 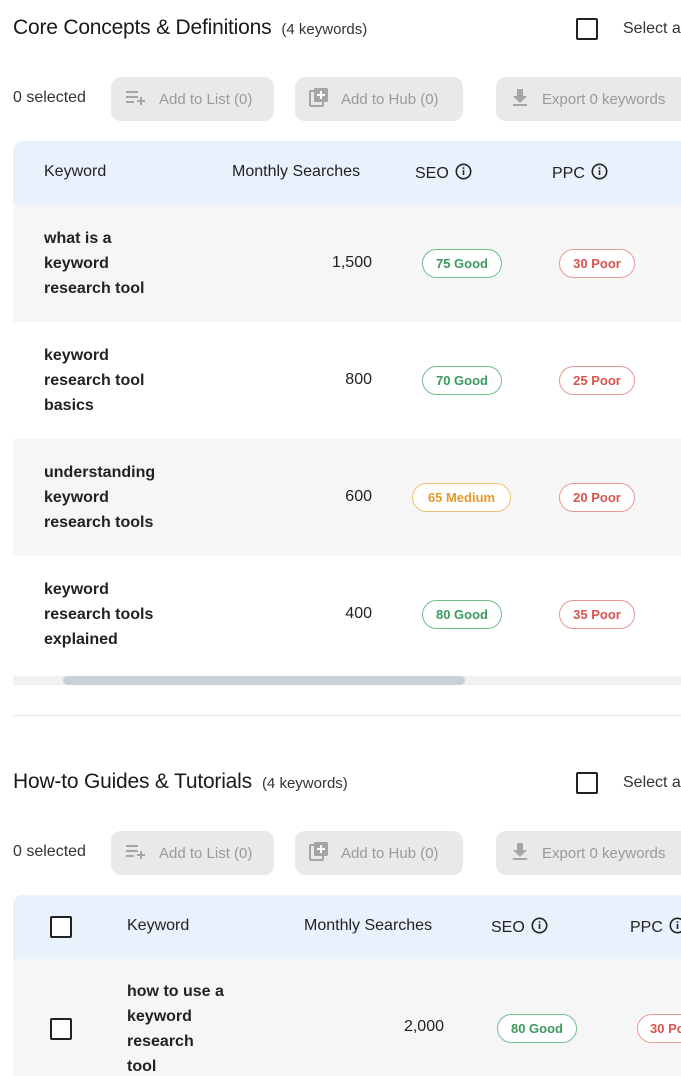 I want to click on keyword-text-line: research, so click(x=160, y=1041).